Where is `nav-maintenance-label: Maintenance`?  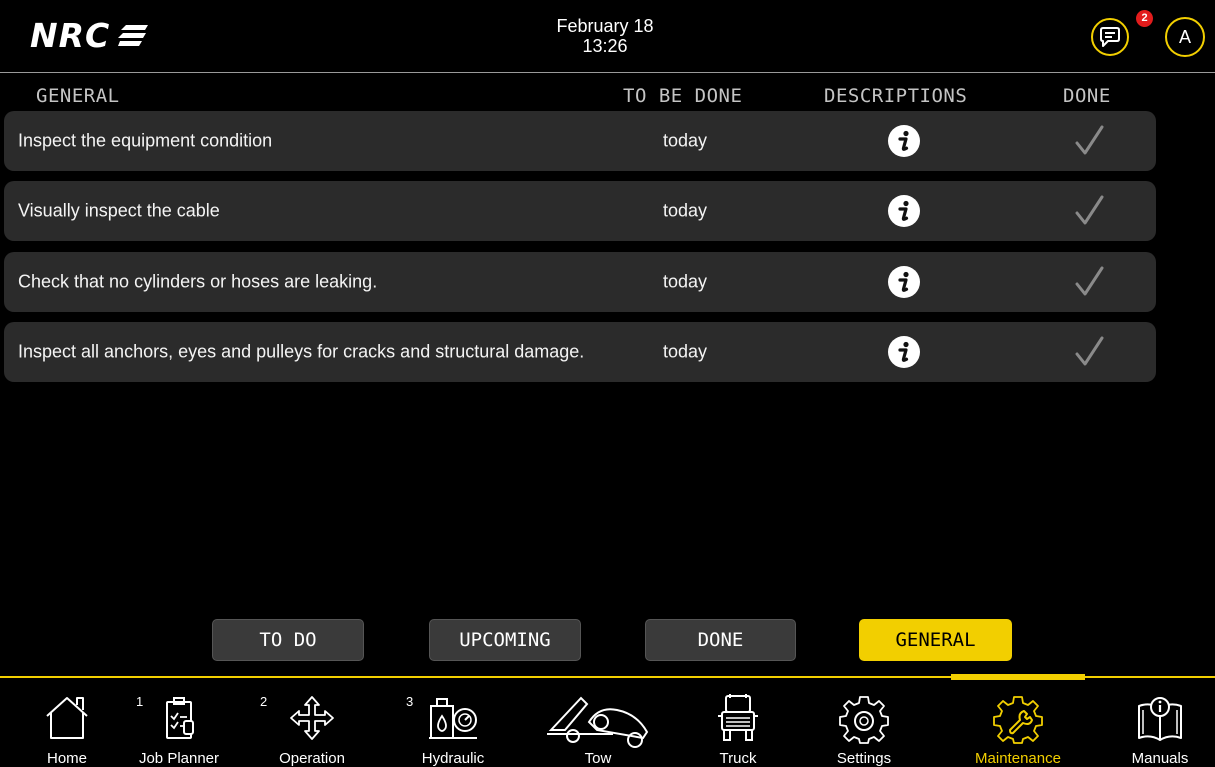
nav-maintenance-label: Maintenance is located at coordinates (1018, 758).